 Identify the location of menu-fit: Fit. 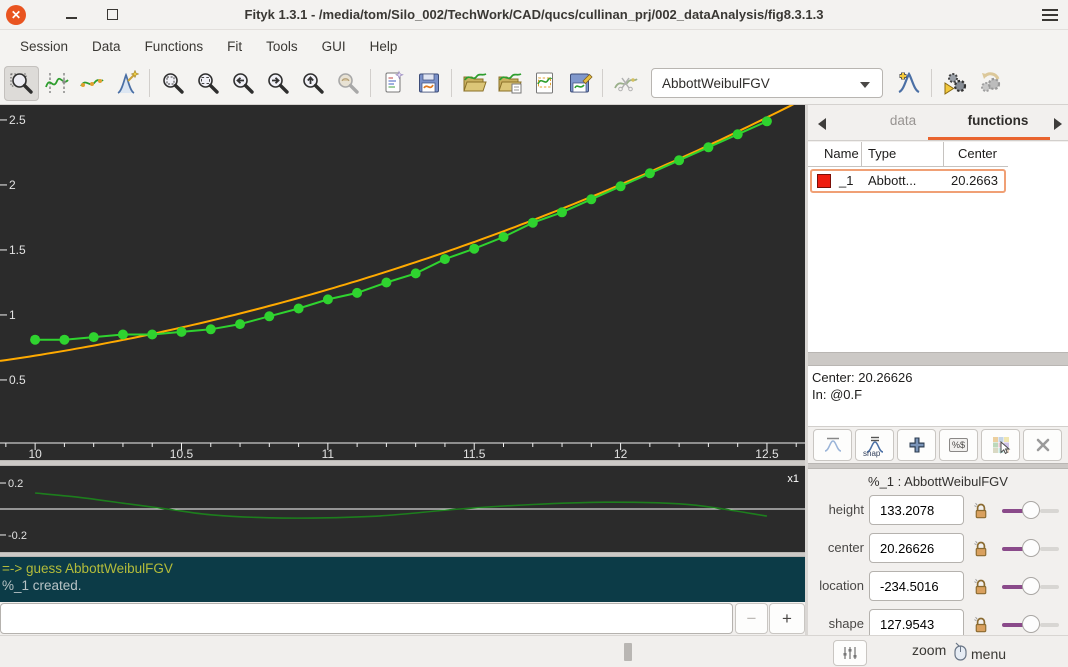
(234, 46).